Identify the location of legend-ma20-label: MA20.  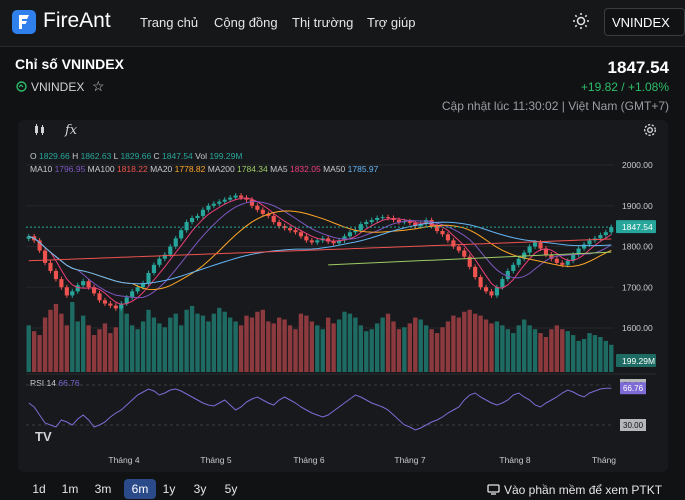
(162, 169).